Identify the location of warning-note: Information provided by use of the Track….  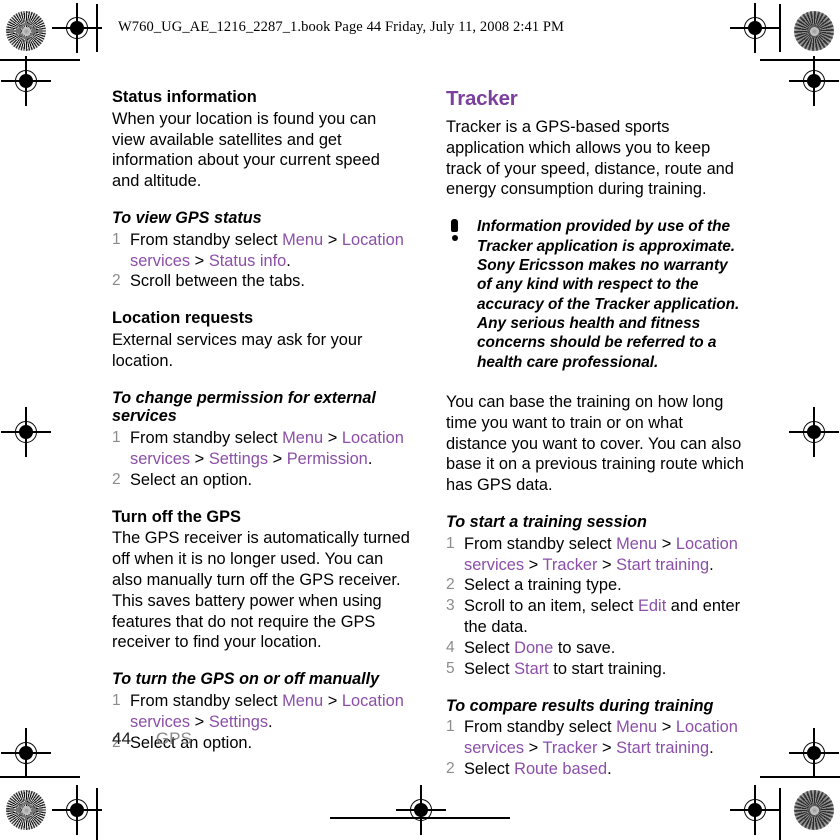
(596, 294).